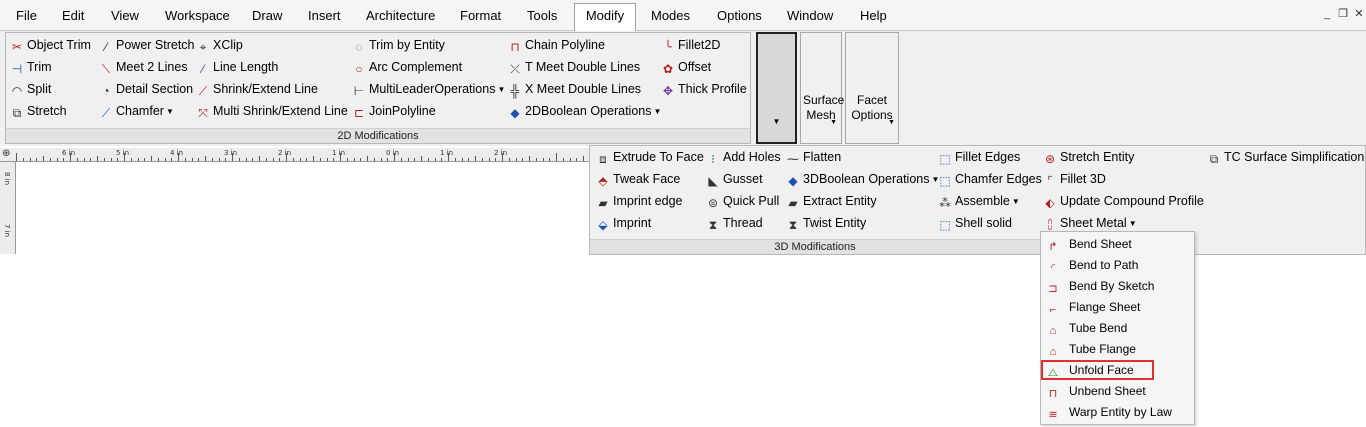  What do you see at coordinates (1118, 244) in the screenshot?
I see `menu-item-bend-sheet: ↱ Bend Sheet` at bounding box center [1118, 244].